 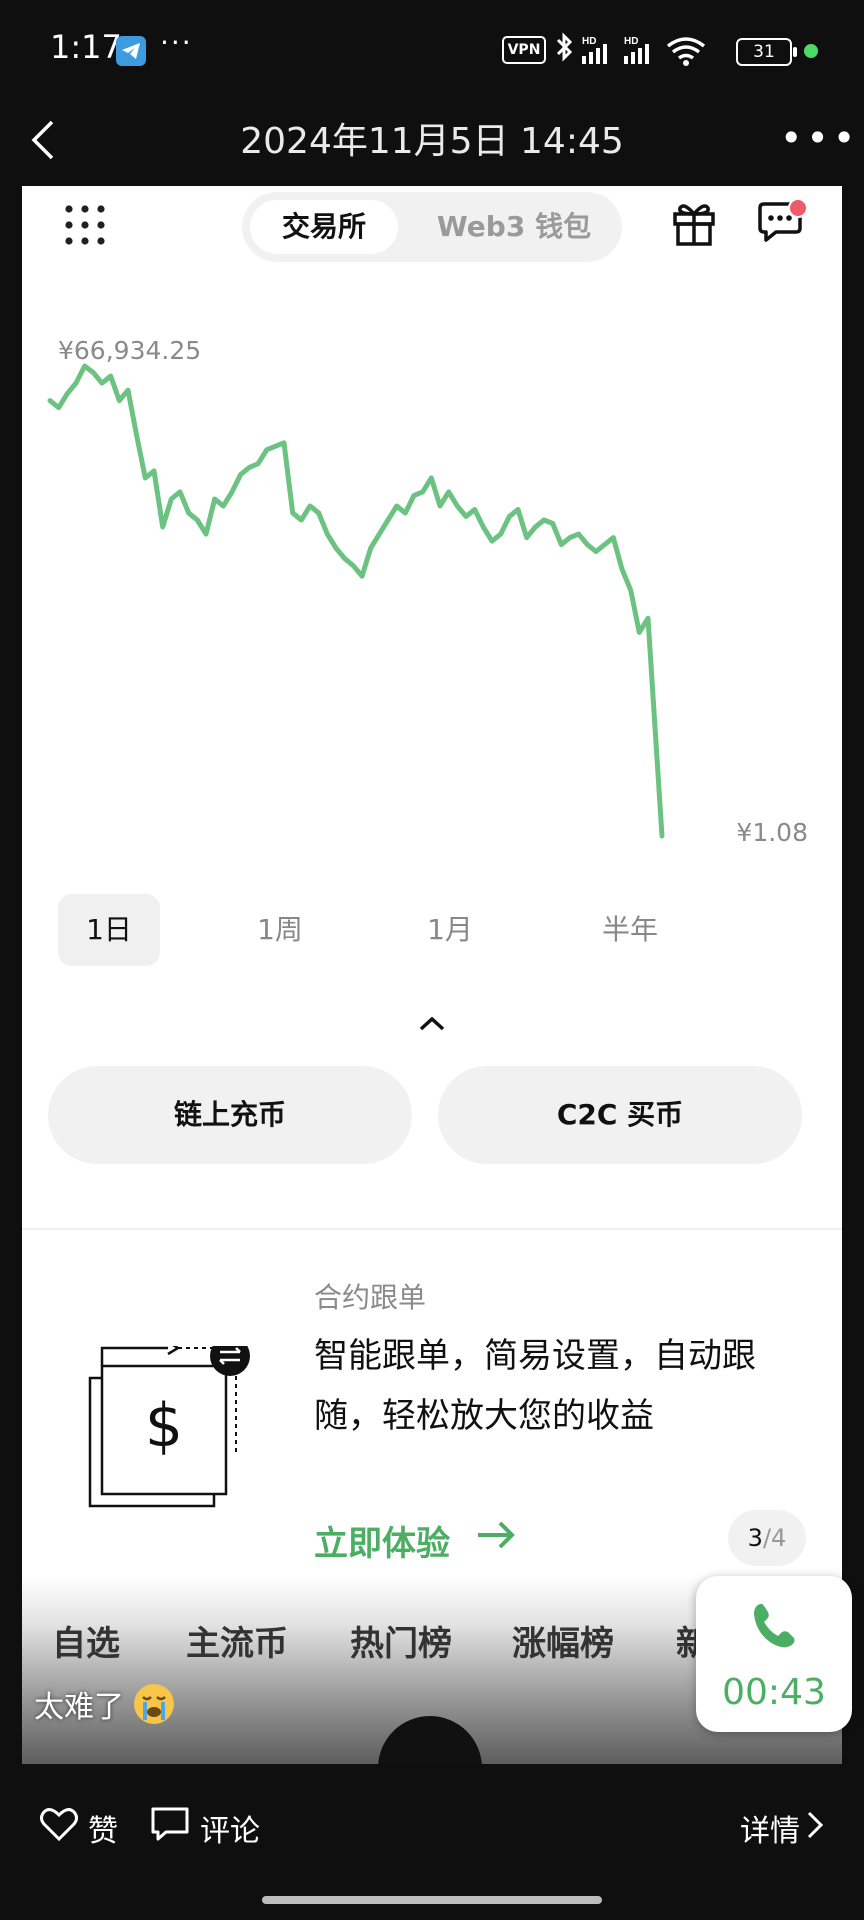 I want to click on telegram-icon, so click(x=131, y=51).